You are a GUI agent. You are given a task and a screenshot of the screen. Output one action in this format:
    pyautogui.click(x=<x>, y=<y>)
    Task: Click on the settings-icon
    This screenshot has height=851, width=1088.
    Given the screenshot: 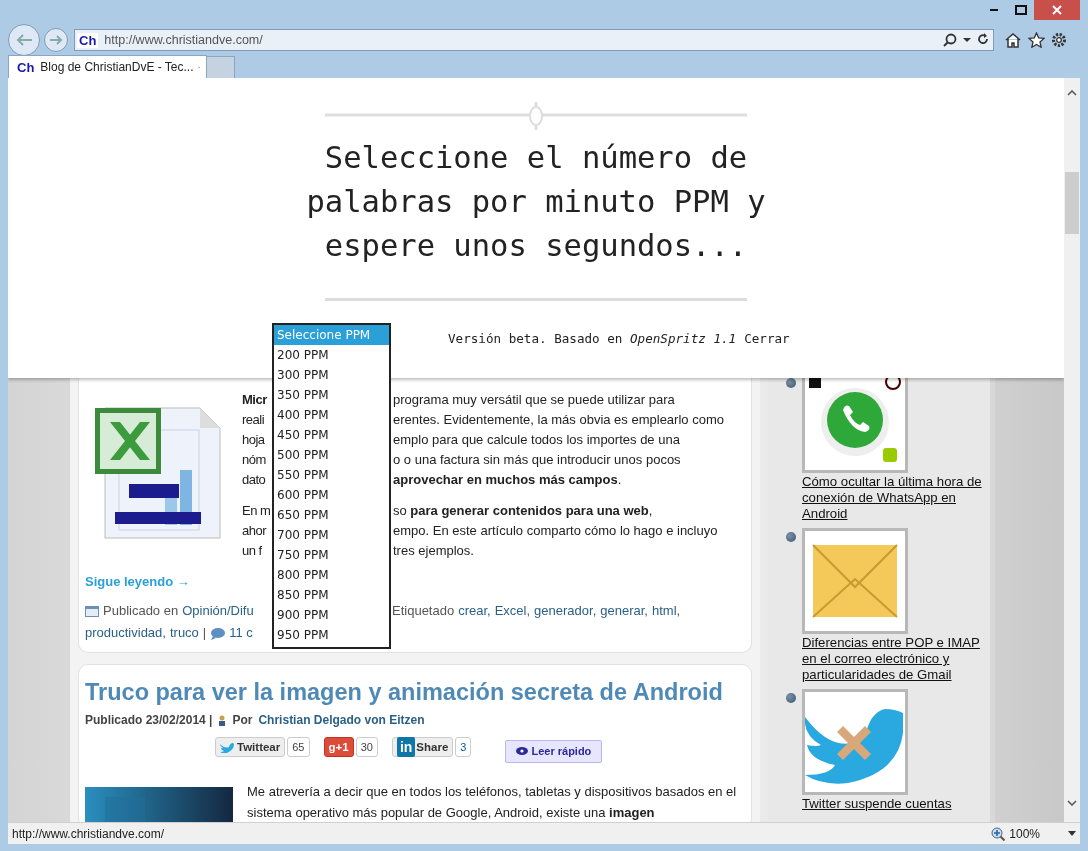 What is the action you would take?
    pyautogui.click(x=1059, y=40)
    